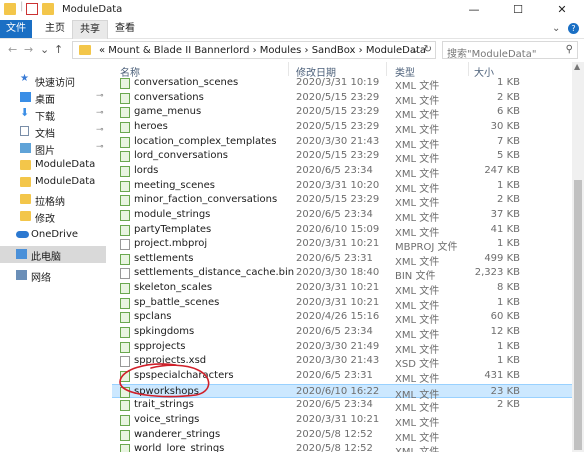 This screenshot has height=452, width=584. I want to click on nav-item-network: 网络, so click(53, 275).